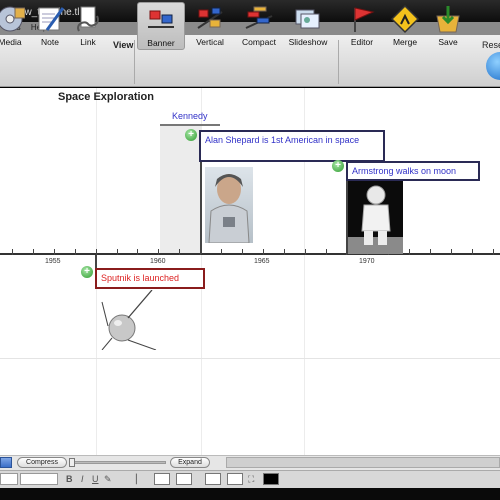 The width and height of the screenshot is (500, 500). Describe the element at coordinates (39, 479) in the screenshot. I see `font-size-select` at that location.